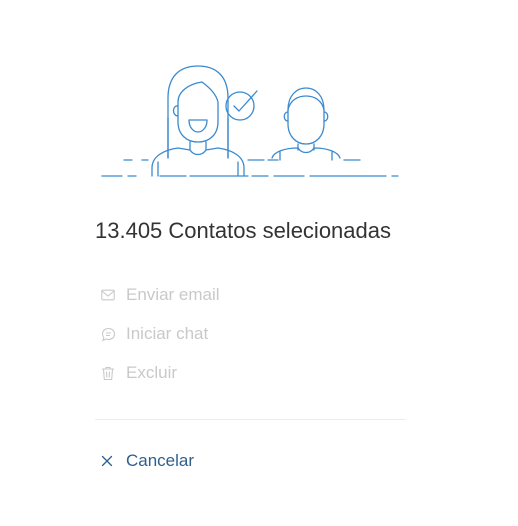 The height and width of the screenshot is (526, 518). I want to click on cancel-label: Cancelar, so click(160, 460).